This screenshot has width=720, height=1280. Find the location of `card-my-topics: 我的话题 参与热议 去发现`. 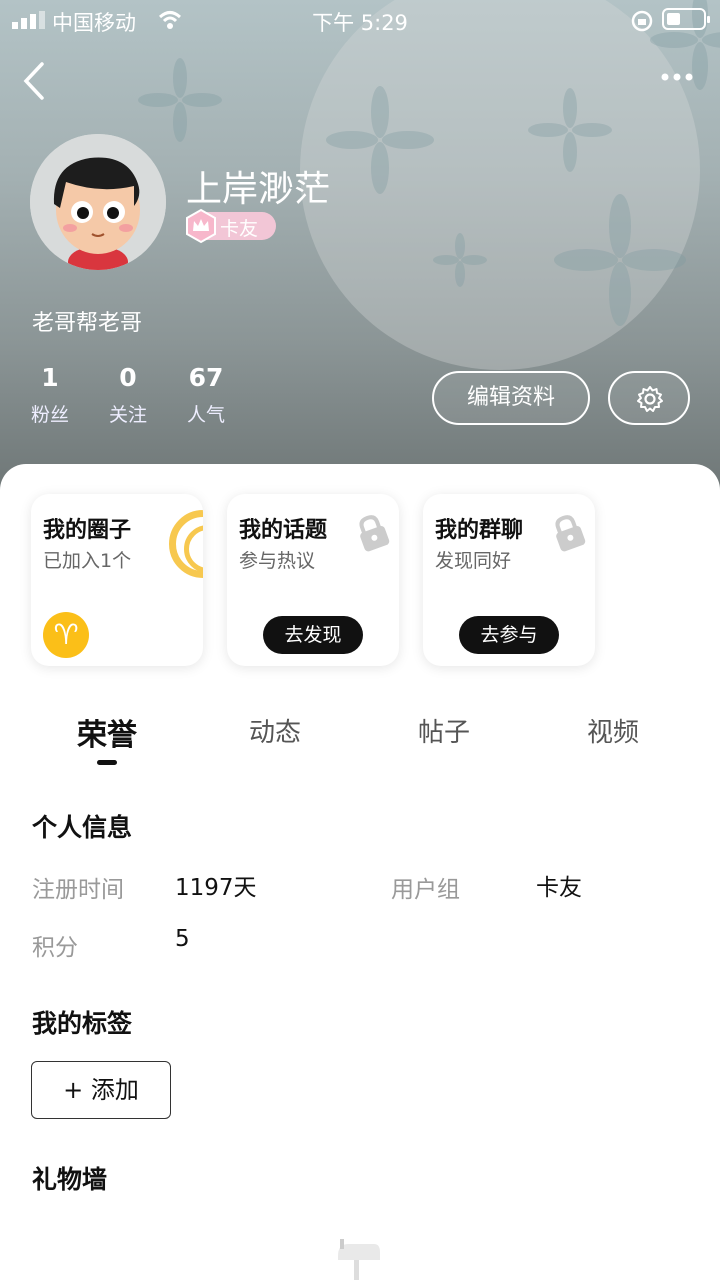

card-my-topics: 我的话题 参与热议 去发现 is located at coordinates (313, 580).